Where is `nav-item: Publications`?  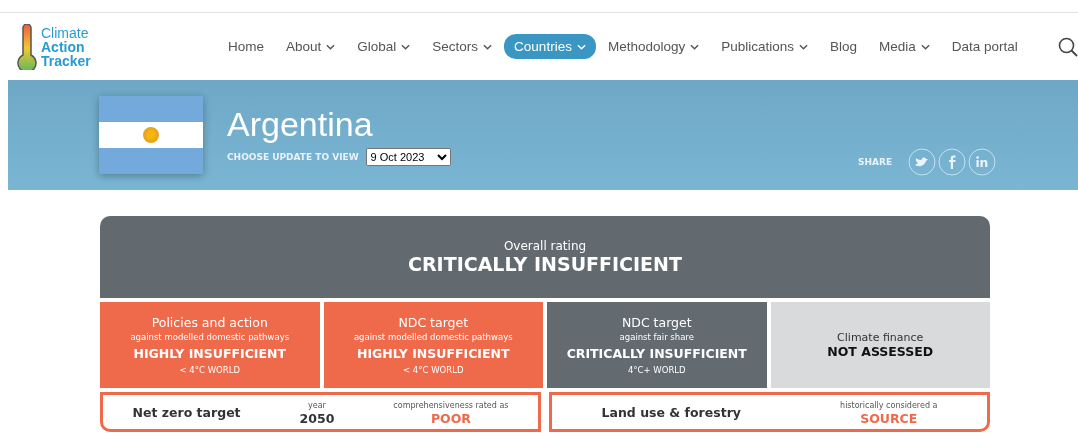 nav-item: Publications is located at coordinates (764, 46).